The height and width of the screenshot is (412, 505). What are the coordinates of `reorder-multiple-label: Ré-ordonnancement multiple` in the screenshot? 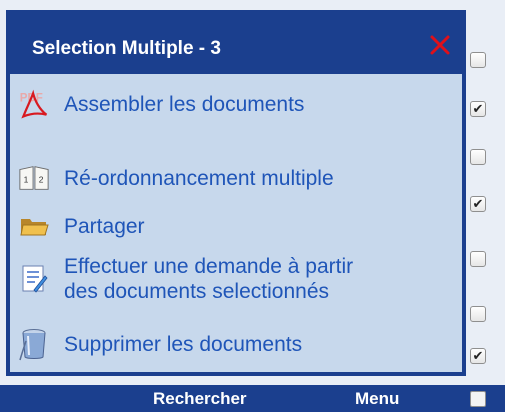 It's located at (199, 178).